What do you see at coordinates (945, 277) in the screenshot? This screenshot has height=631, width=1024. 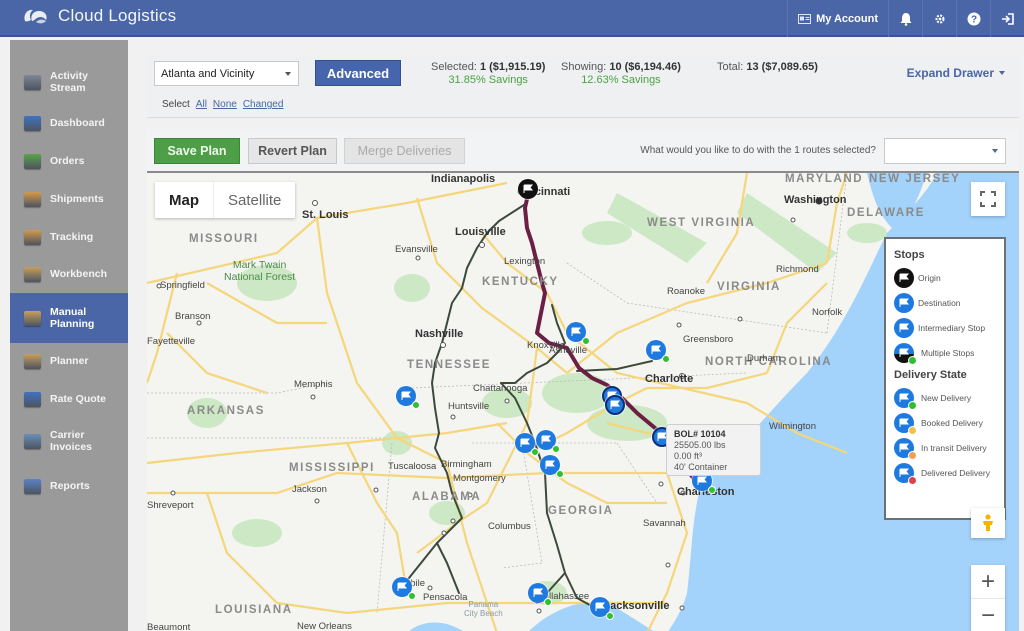 I see `legend-item: Origin` at bounding box center [945, 277].